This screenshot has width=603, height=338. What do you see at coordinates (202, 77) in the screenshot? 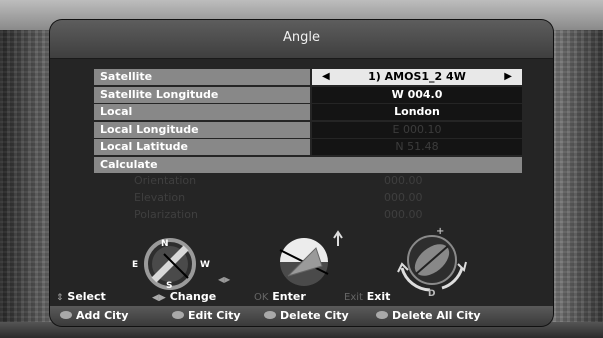
I see `satellite-label: Satellite` at bounding box center [202, 77].